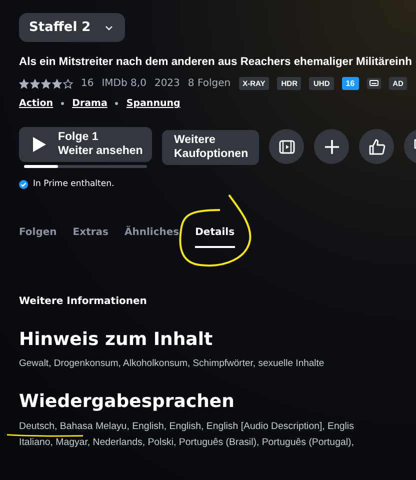 The height and width of the screenshot is (480, 416). I want to click on section-title: Weitere Informationen, so click(83, 301).